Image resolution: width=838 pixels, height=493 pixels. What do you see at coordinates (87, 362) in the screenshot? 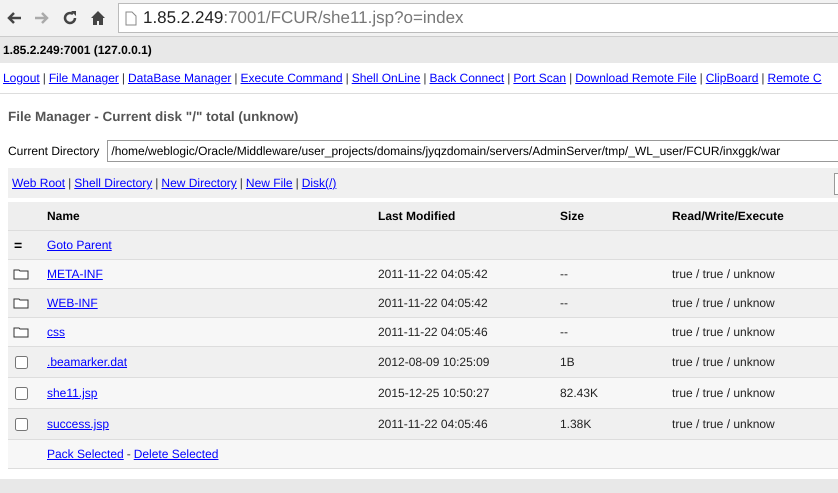
I see `file-link: .beamarker.dat` at bounding box center [87, 362].